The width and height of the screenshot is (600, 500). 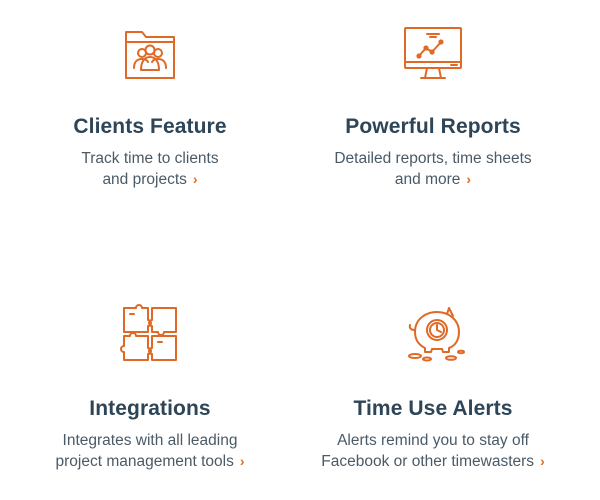 What do you see at coordinates (150, 408) in the screenshot?
I see `feature-title: Integrations` at bounding box center [150, 408].